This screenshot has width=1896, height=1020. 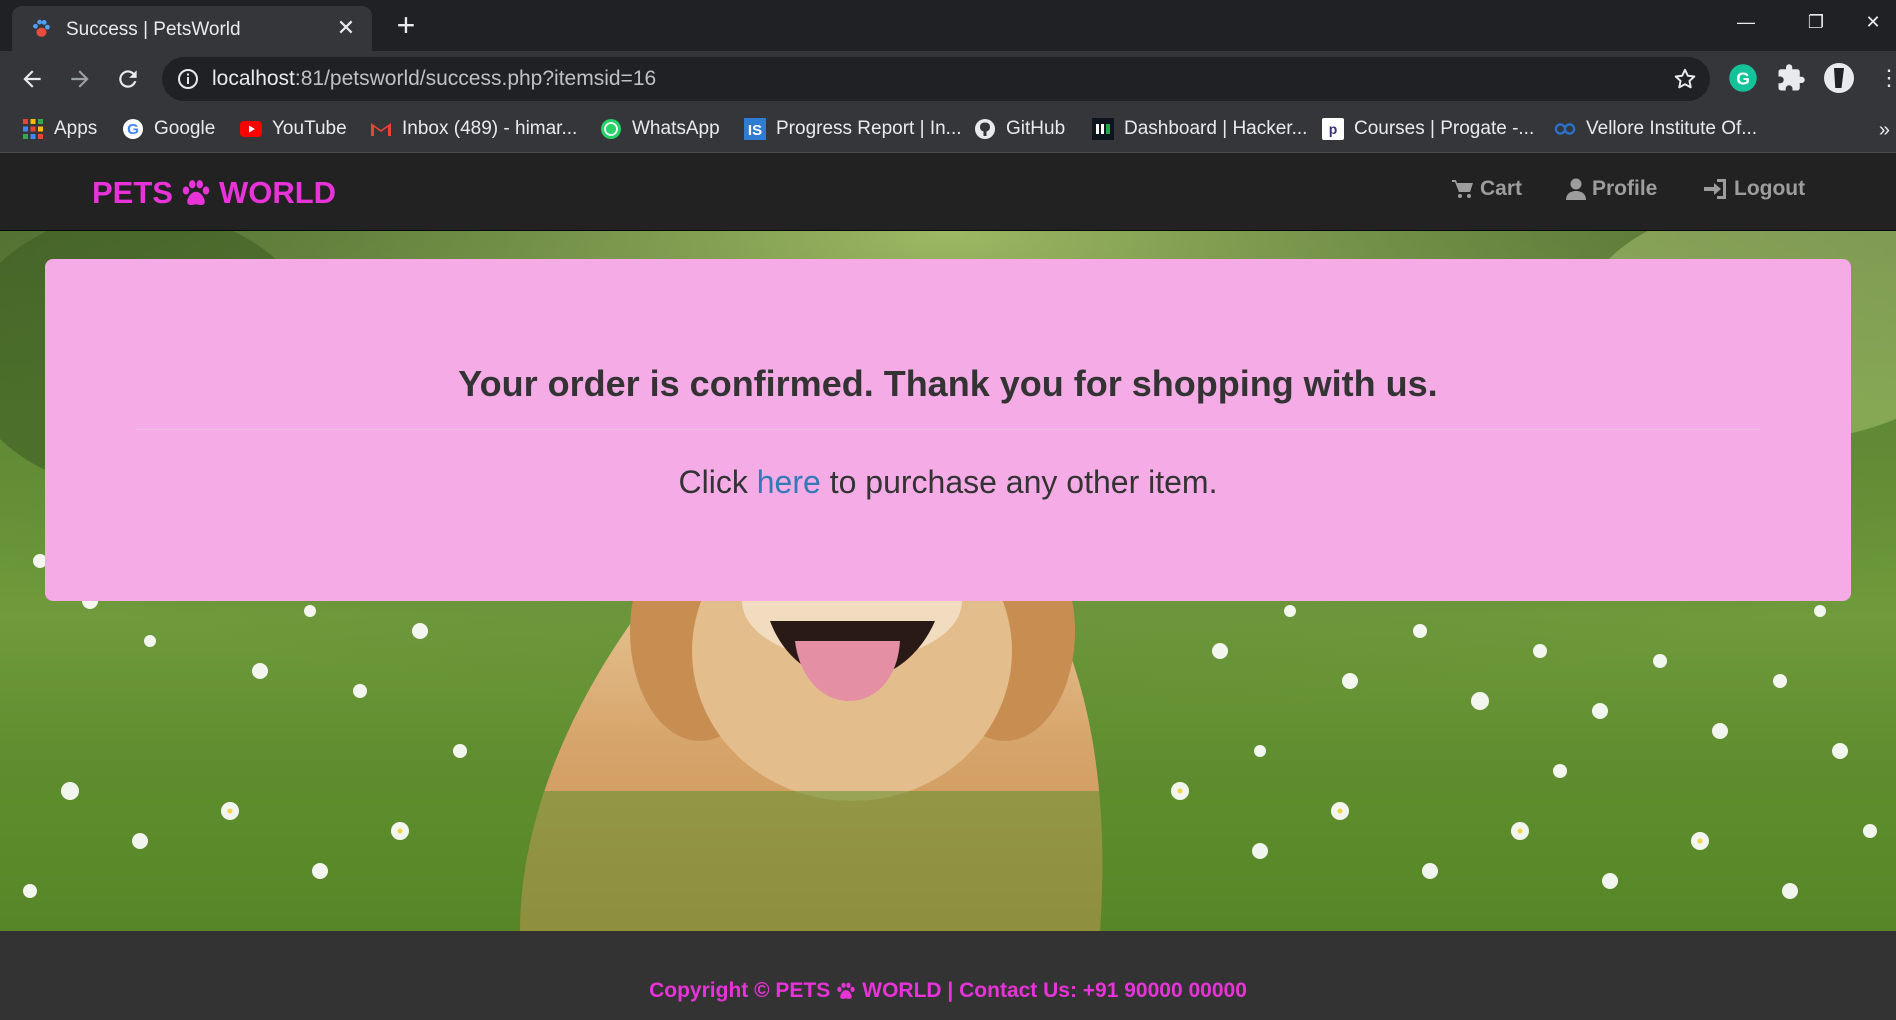 I want to click on google-icon: G, so click(x=133, y=129).